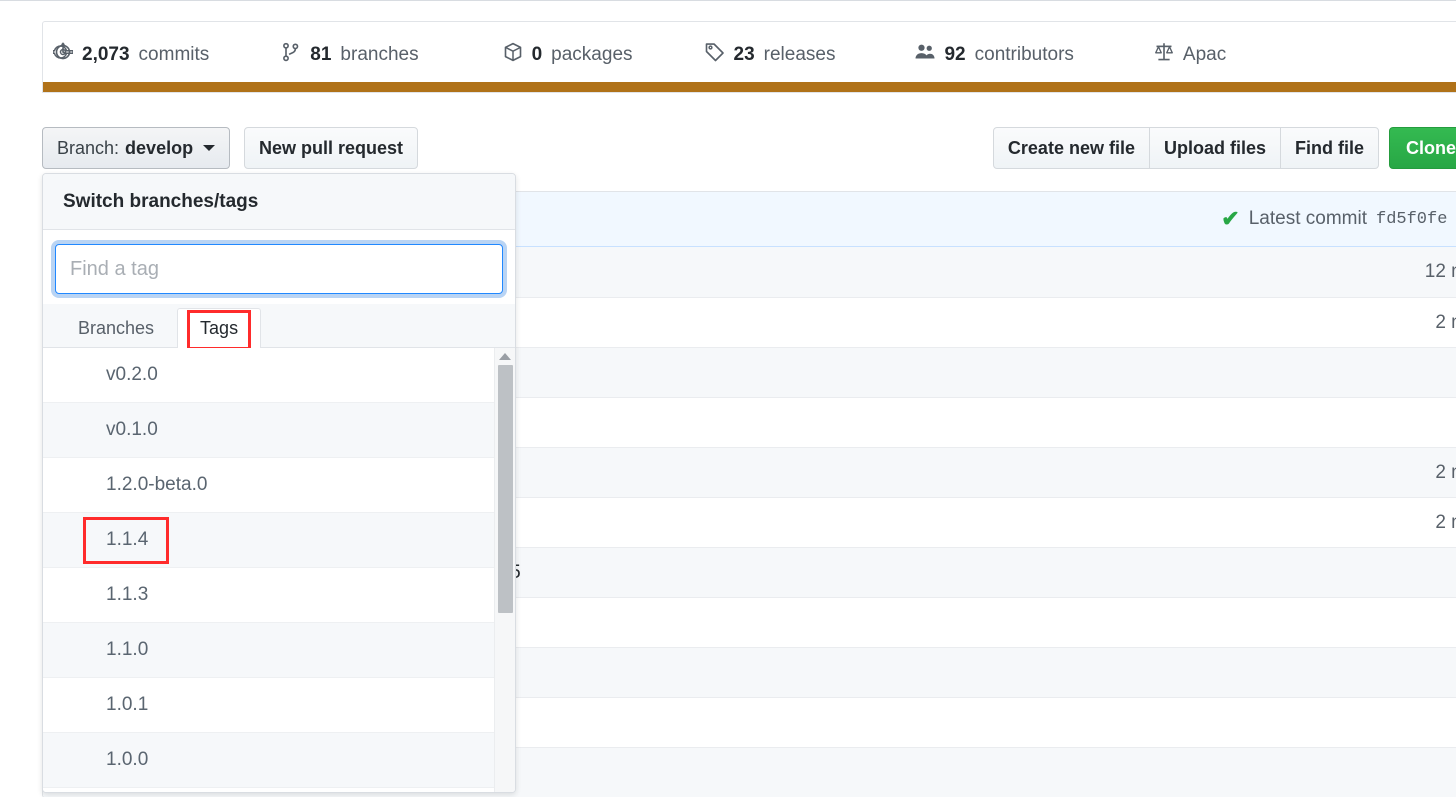 The image size is (1456, 797). What do you see at coordinates (799, 54) in the screenshot?
I see `repo-stat-label: releases` at bounding box center [799, 54].